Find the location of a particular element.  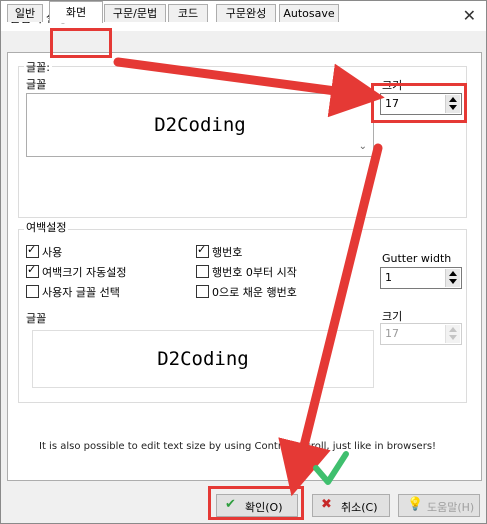

green-check-icon is located at coordinates (331, 468).